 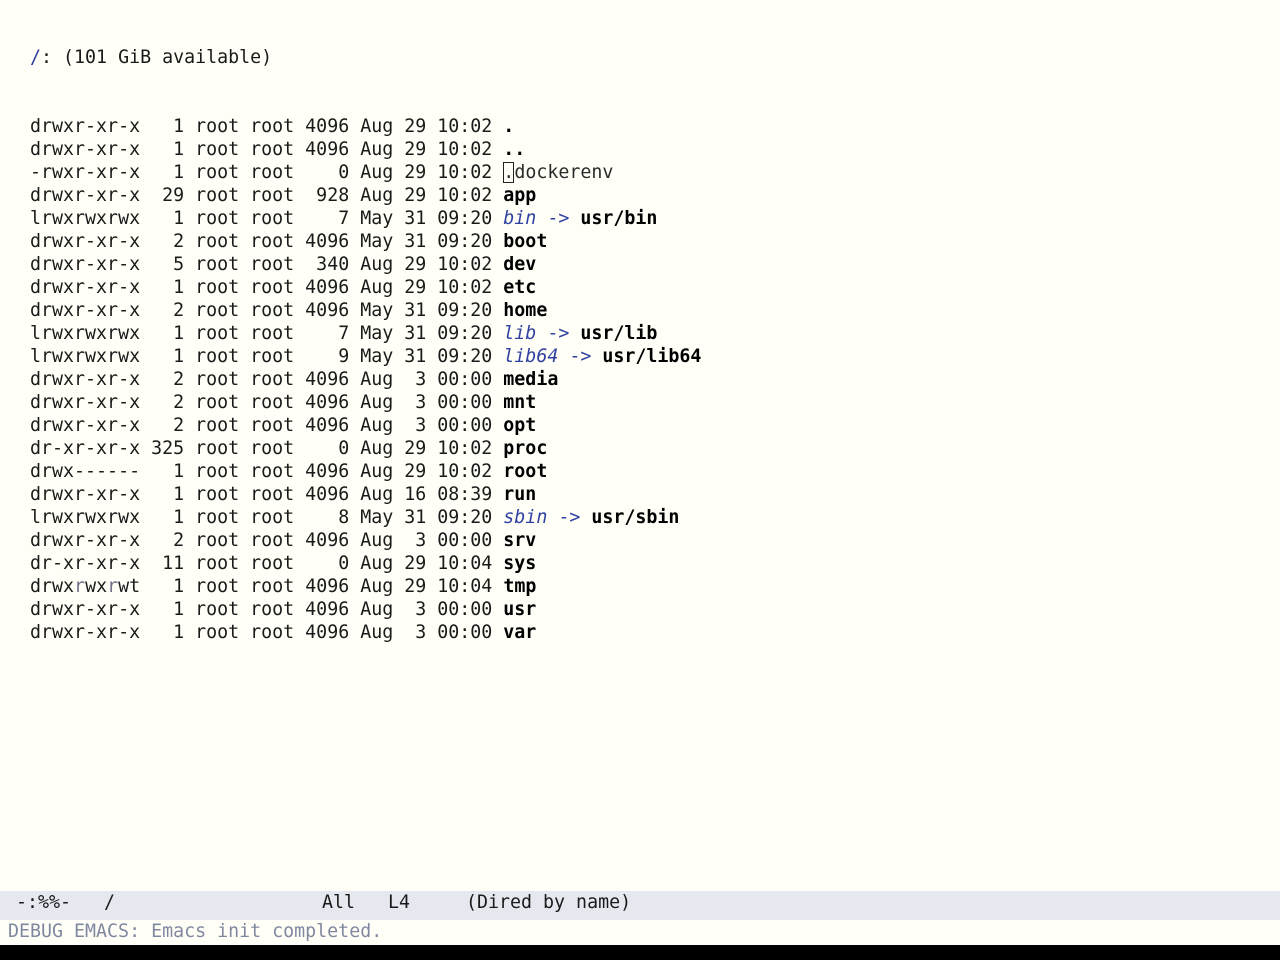 I want to click on file-size: 0, so click(x=322, y=172).